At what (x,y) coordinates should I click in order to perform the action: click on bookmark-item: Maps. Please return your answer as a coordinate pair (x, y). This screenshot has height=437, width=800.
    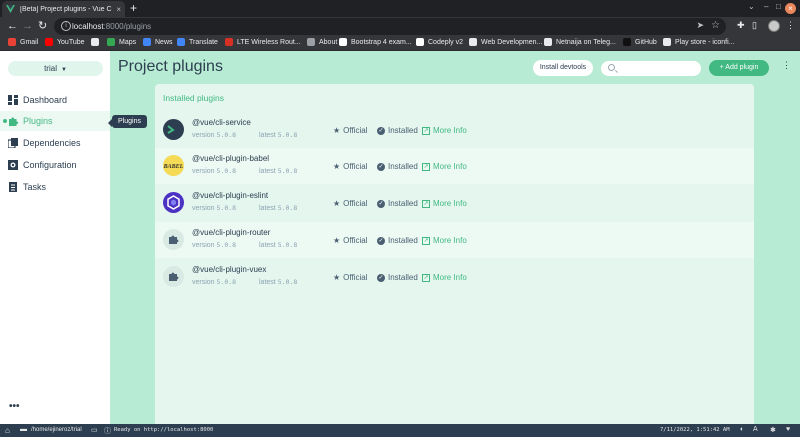
    Looking at the image, I should click on (121, 42).